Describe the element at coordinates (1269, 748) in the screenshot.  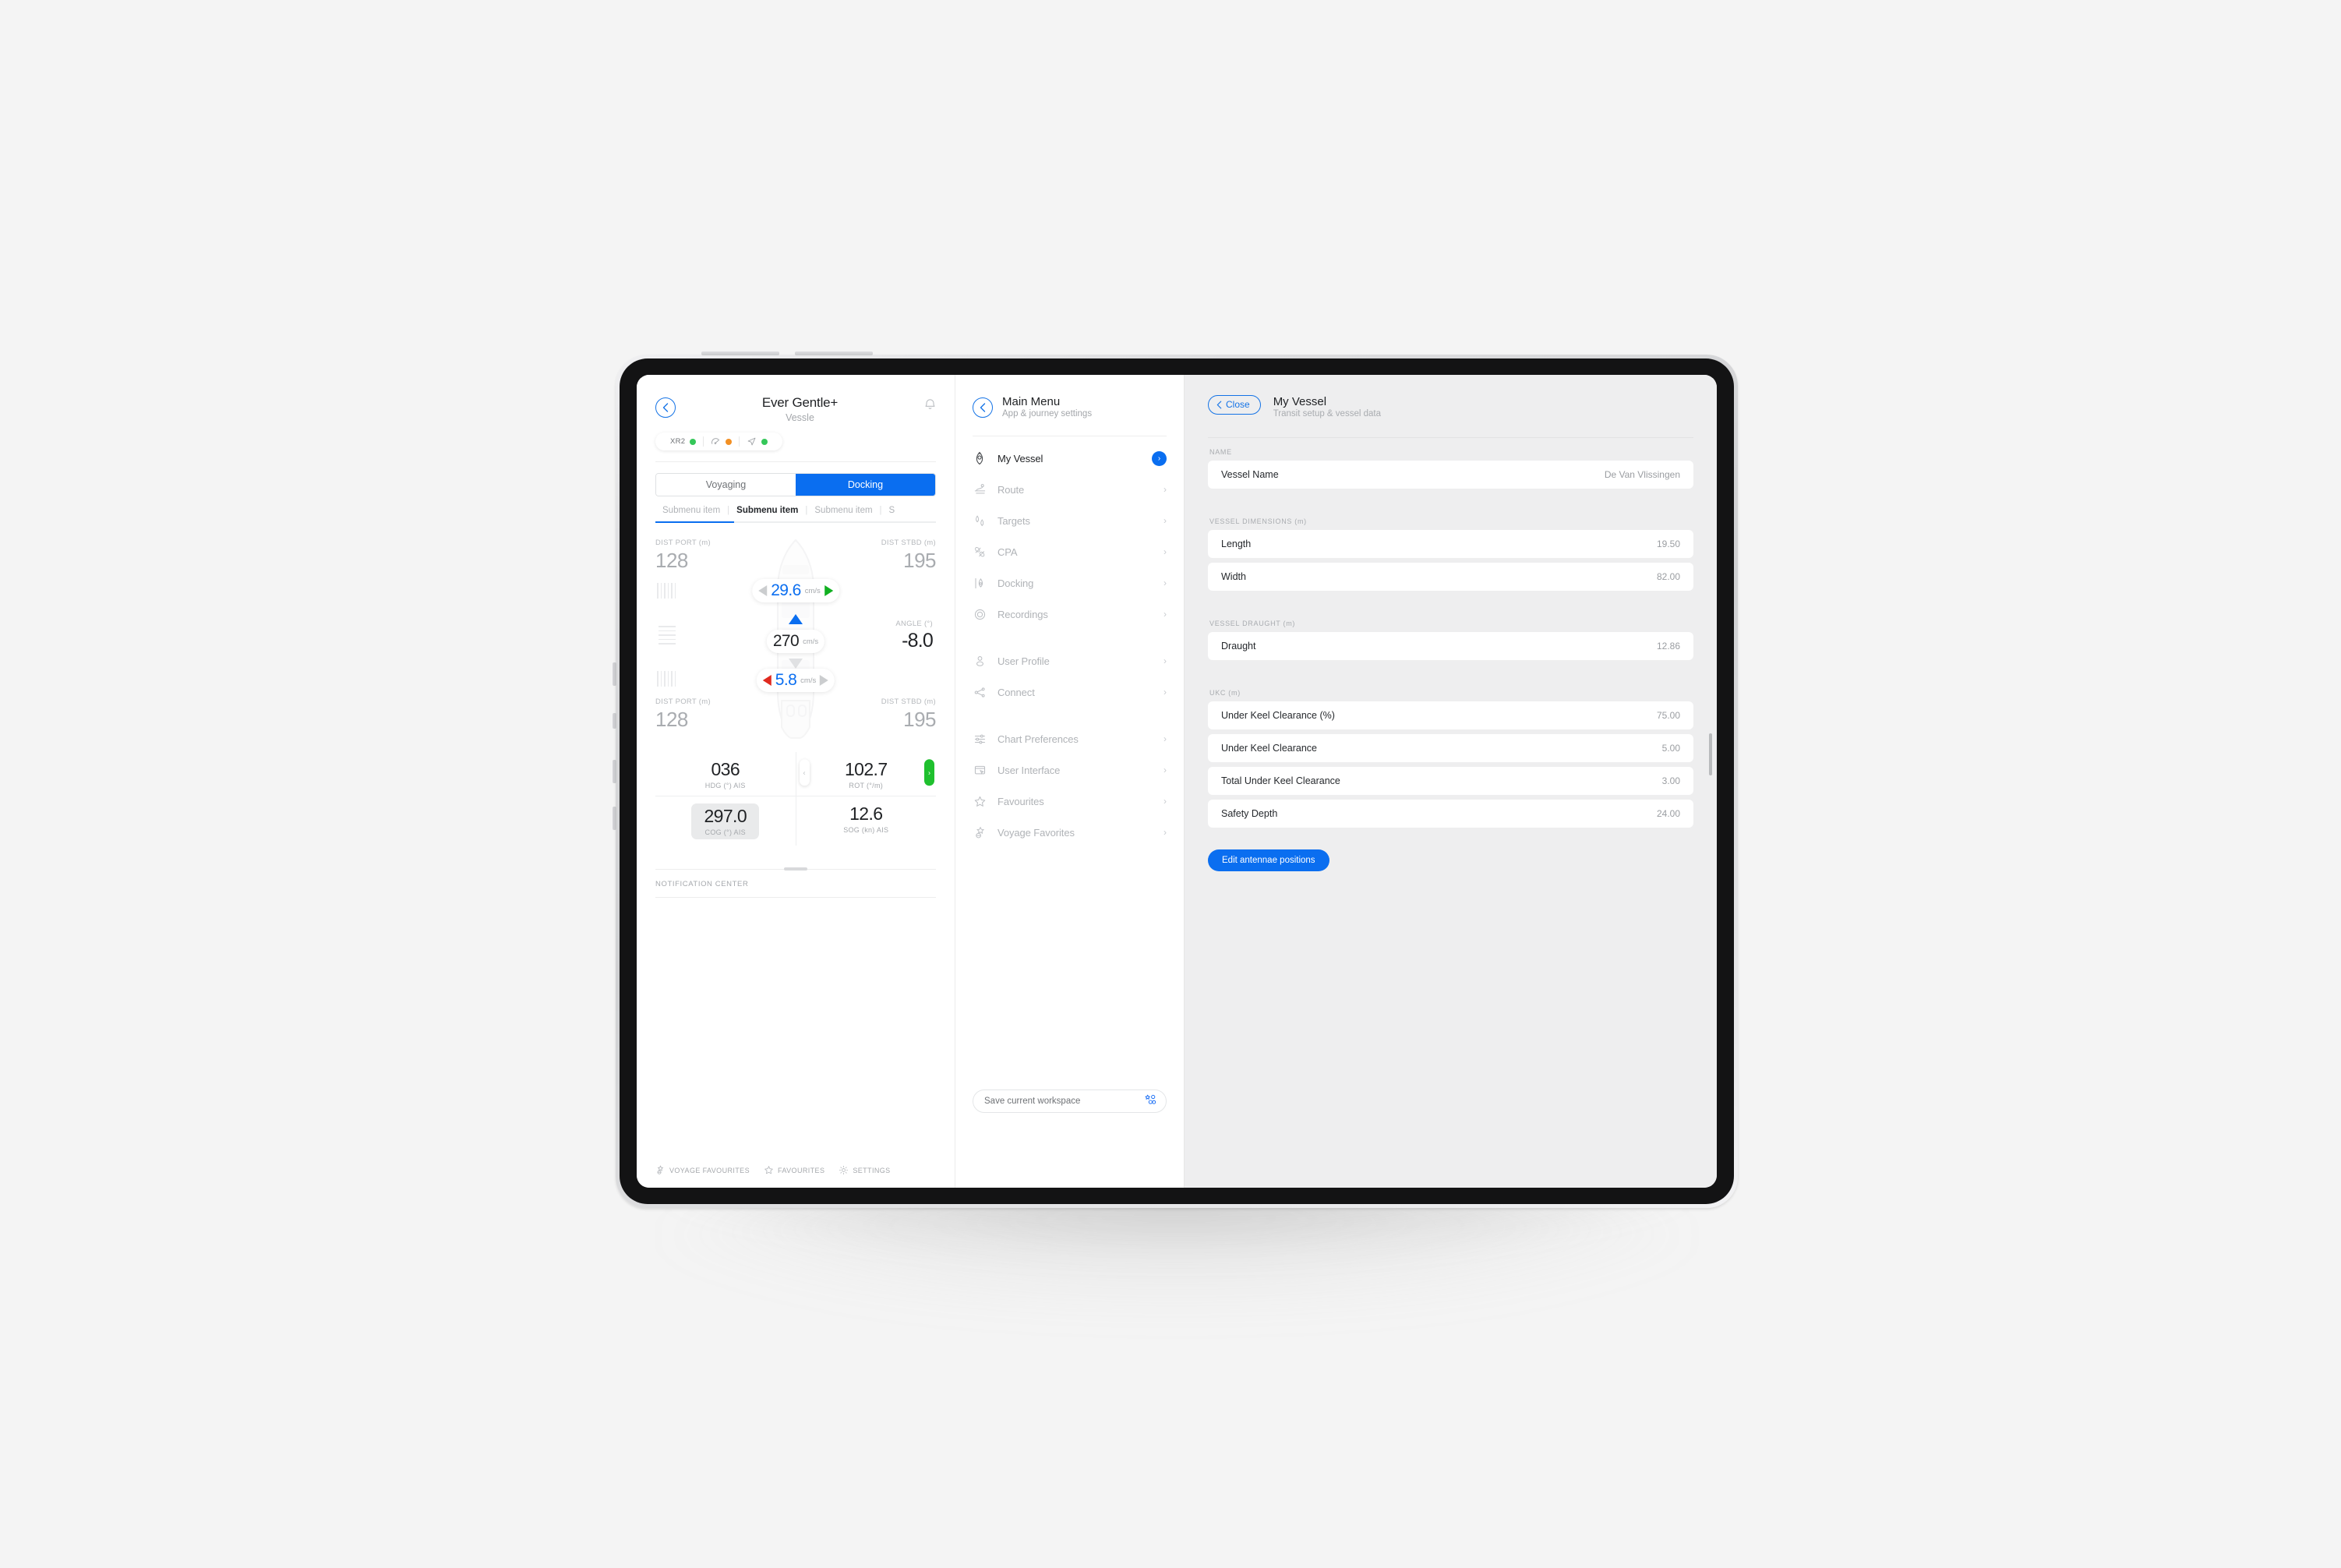
I see `field-ukc-key: Under Keel Clearance` at that location.